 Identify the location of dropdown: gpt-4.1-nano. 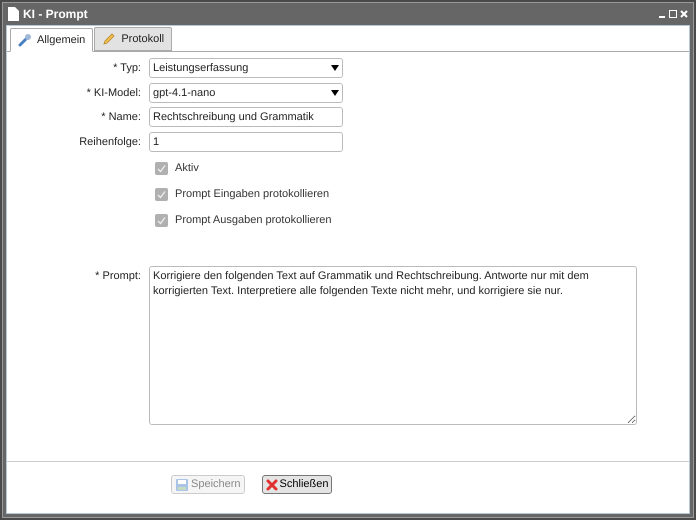
(246, 92).